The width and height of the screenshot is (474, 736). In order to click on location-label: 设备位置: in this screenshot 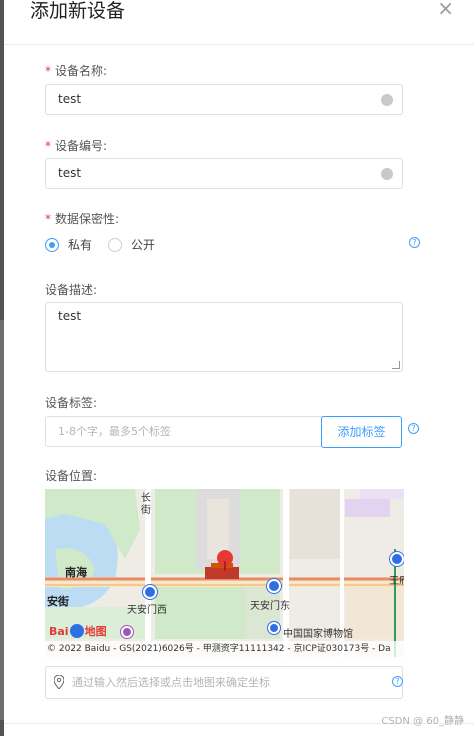, I will do `click(71, 476)`.